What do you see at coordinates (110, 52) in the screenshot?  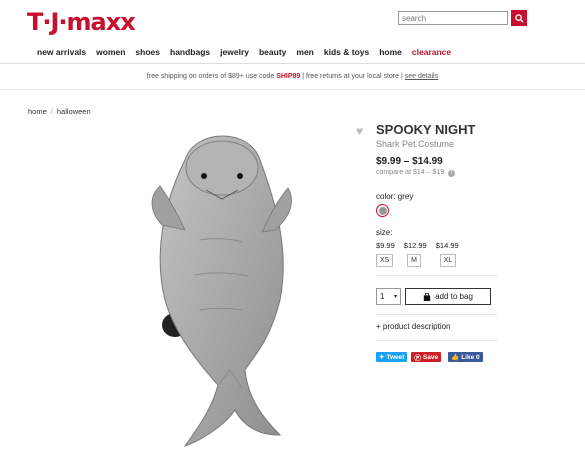 I see `nav-women: women` at bounding box center [110, 52].